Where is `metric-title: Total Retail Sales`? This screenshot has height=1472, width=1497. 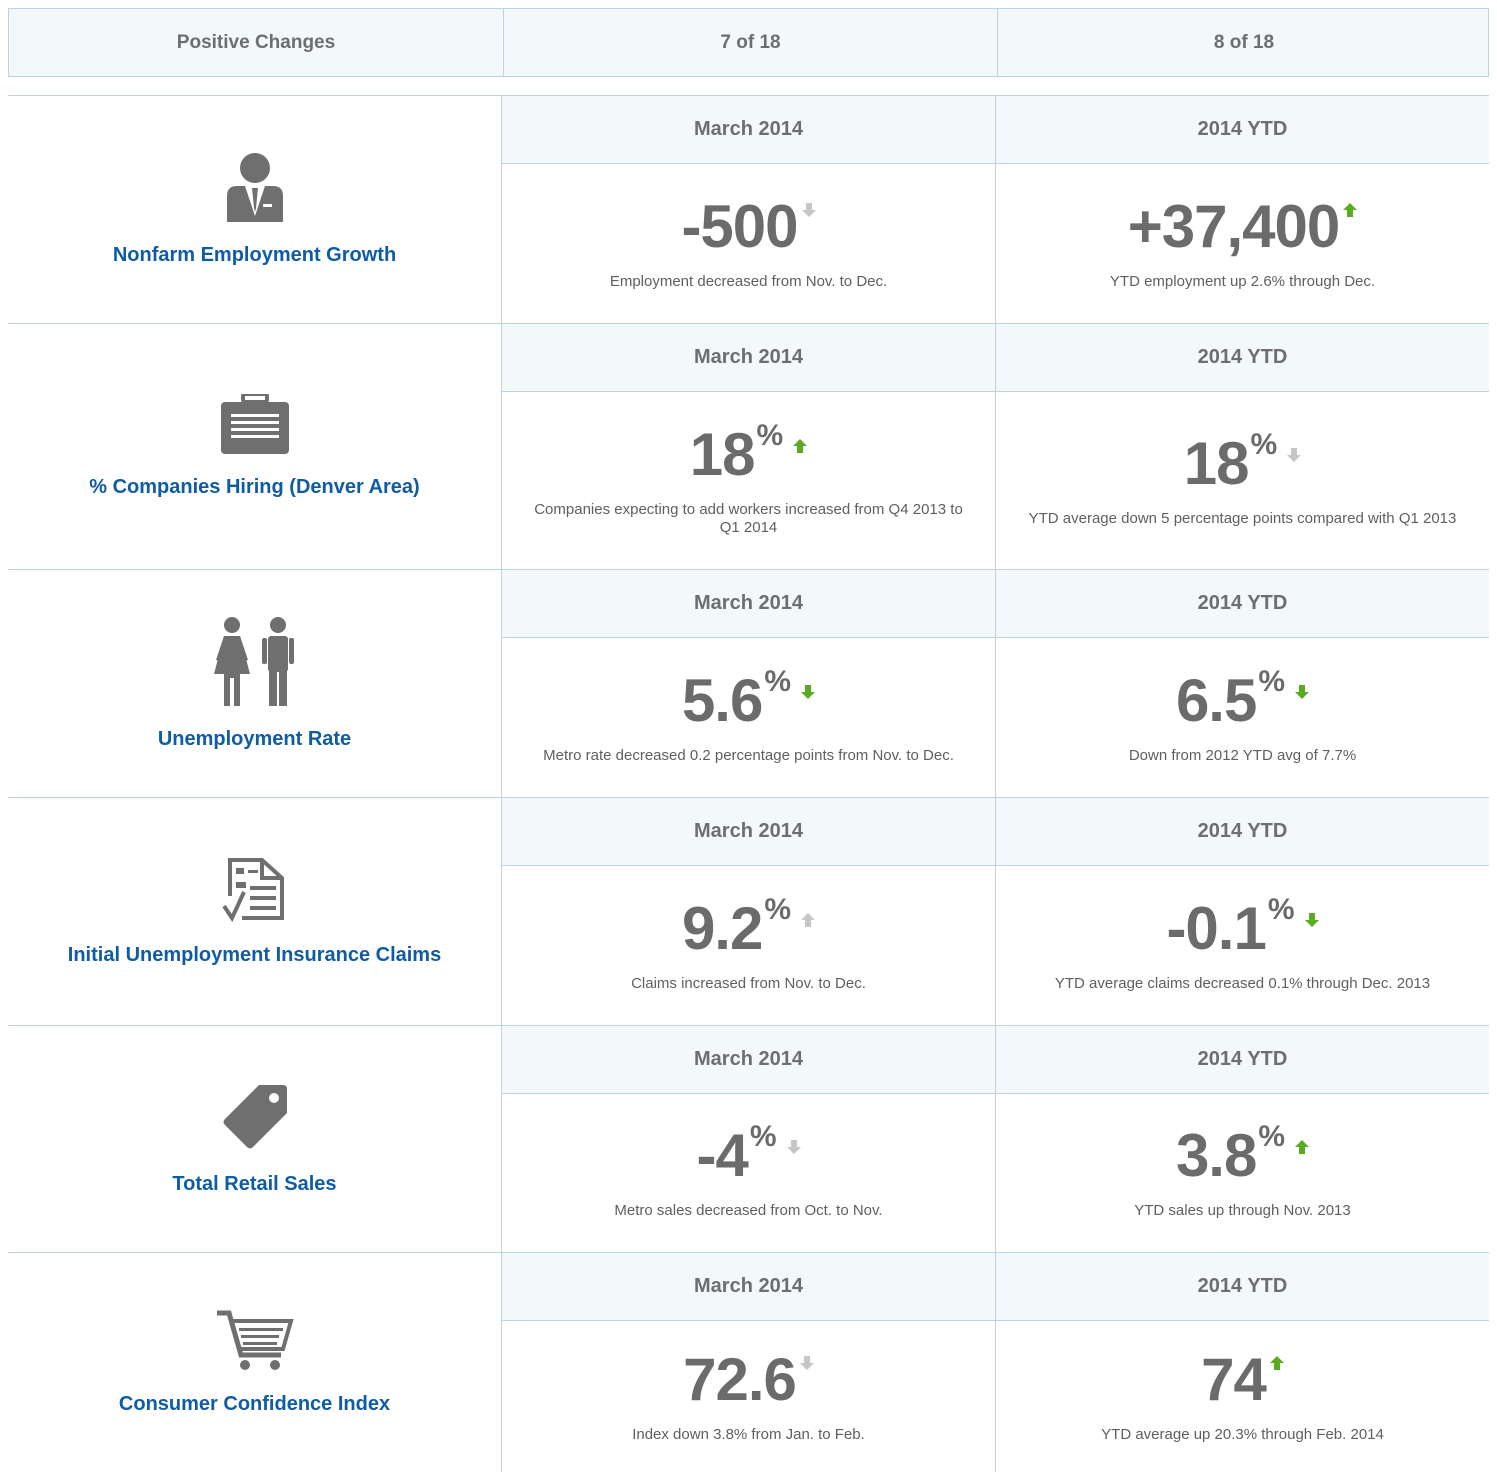
metric-title: Total Retail Sales is located at coordinates (254, 1183).